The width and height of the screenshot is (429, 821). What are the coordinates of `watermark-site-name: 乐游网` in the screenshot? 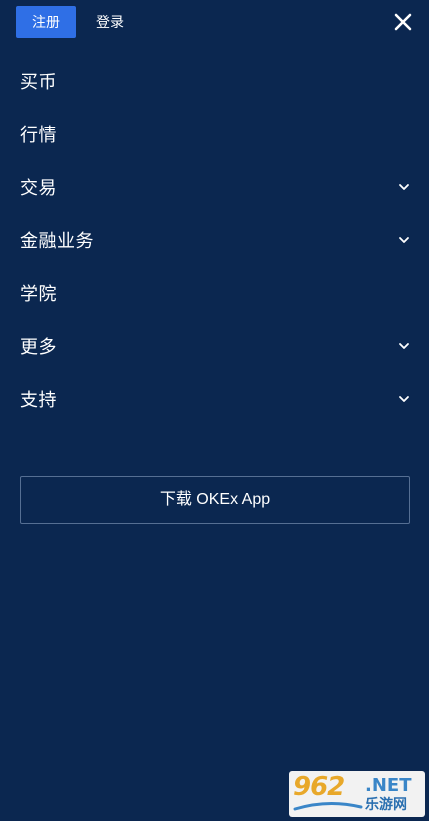 It's located at (386, 804).